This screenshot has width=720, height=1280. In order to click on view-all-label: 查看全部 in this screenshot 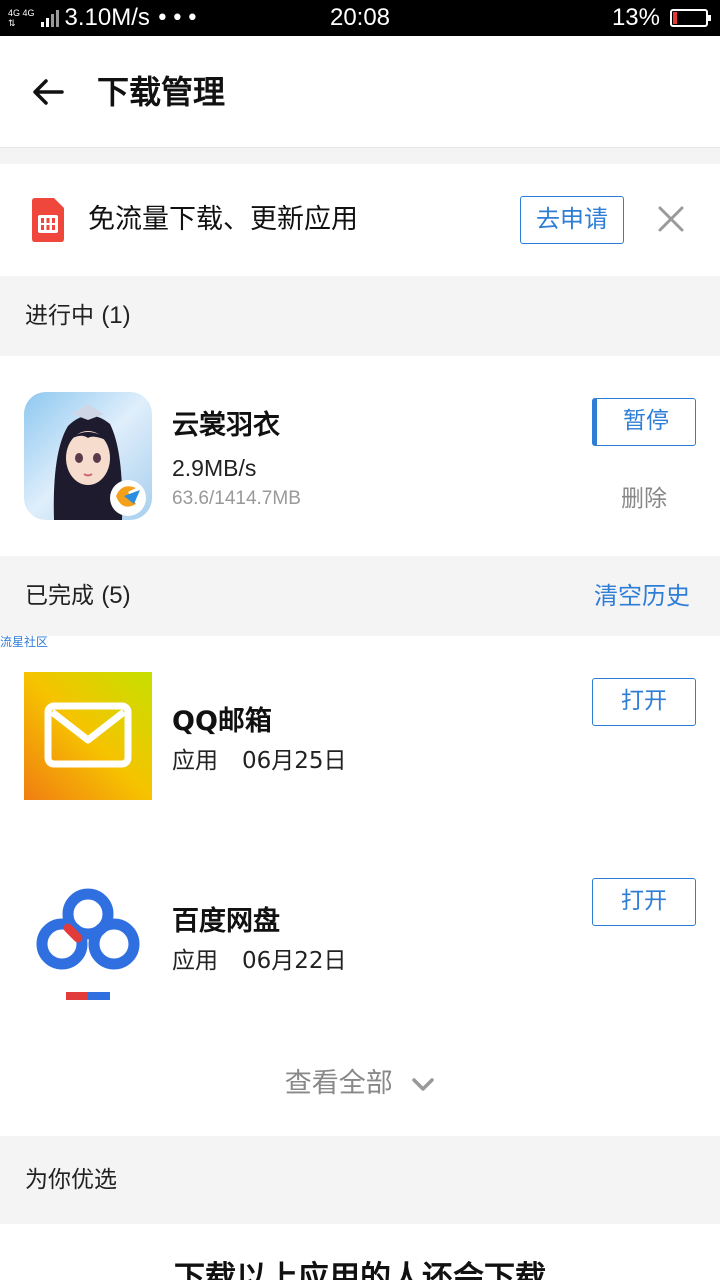, I will do `click(338, 1083)`.